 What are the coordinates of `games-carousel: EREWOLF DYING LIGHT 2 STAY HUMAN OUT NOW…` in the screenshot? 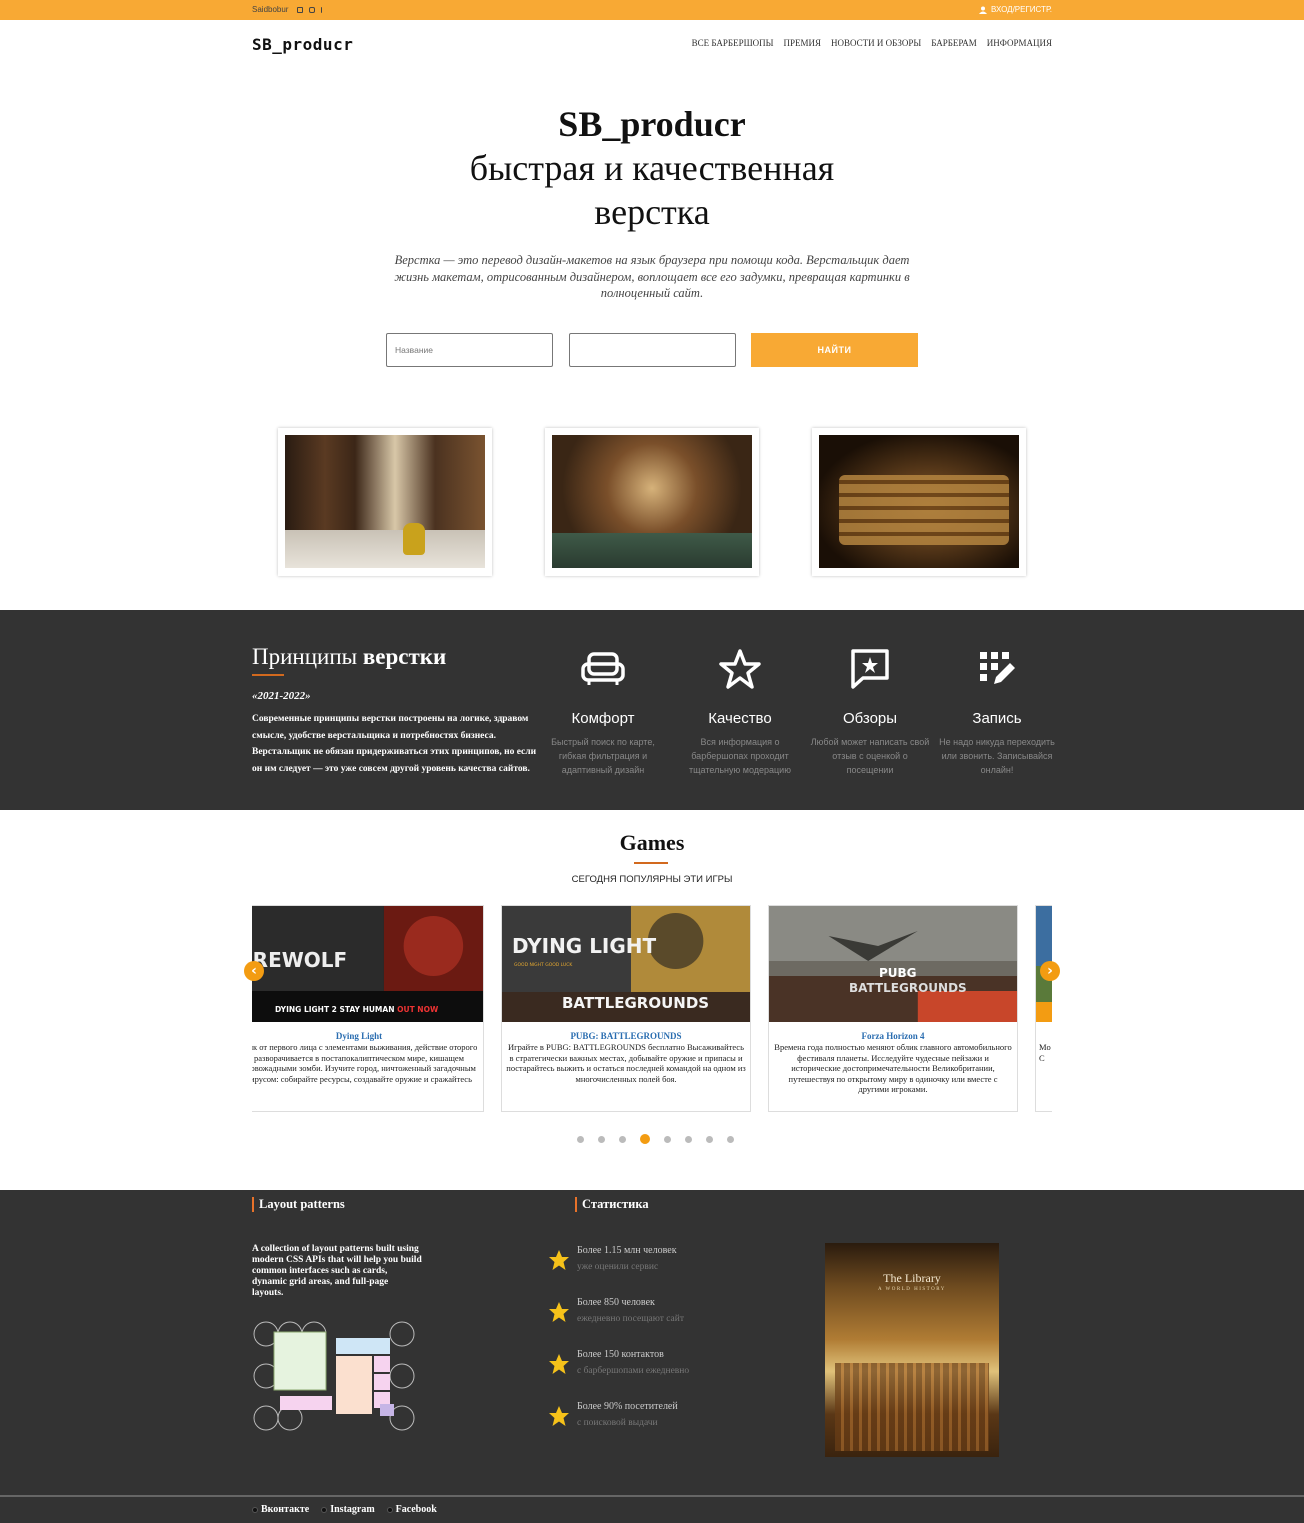 It's located at (652, 1010).